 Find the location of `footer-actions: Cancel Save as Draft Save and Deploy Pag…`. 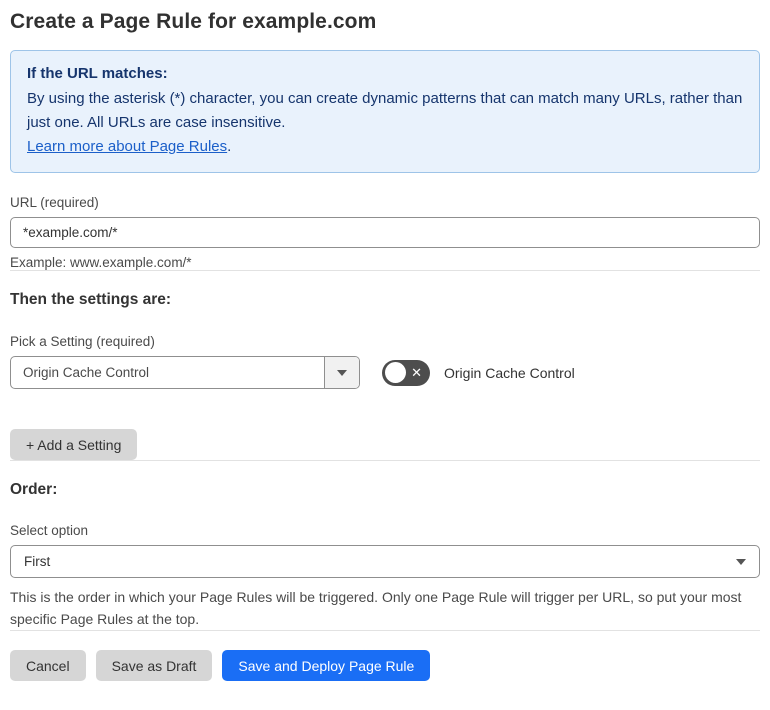

footer-actions: Cancel Save as Draft Save and Deploy Pag… is located at coordinates (385, 665).